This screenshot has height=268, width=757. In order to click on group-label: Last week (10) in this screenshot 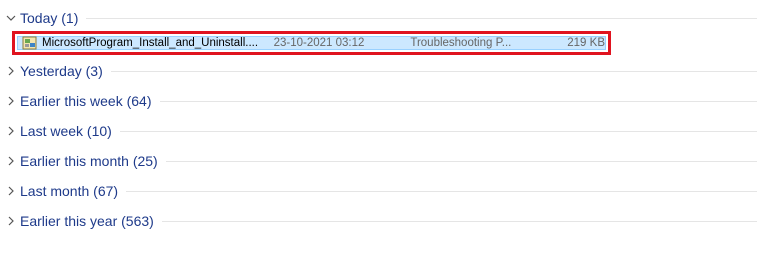, I will do `click(66, 131)`.